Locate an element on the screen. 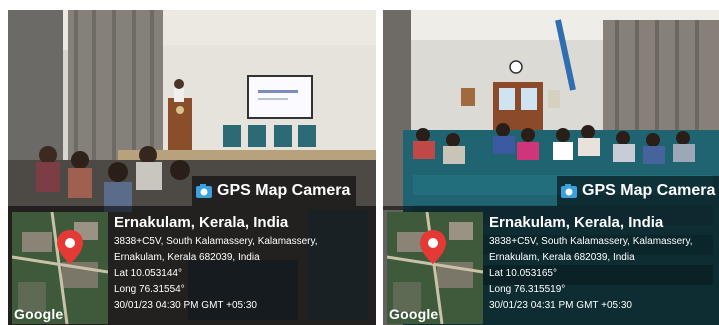 The width and height of the screenshot is (719, 325). longitude: Long 76.31554° is located at coordinates (149, 289).